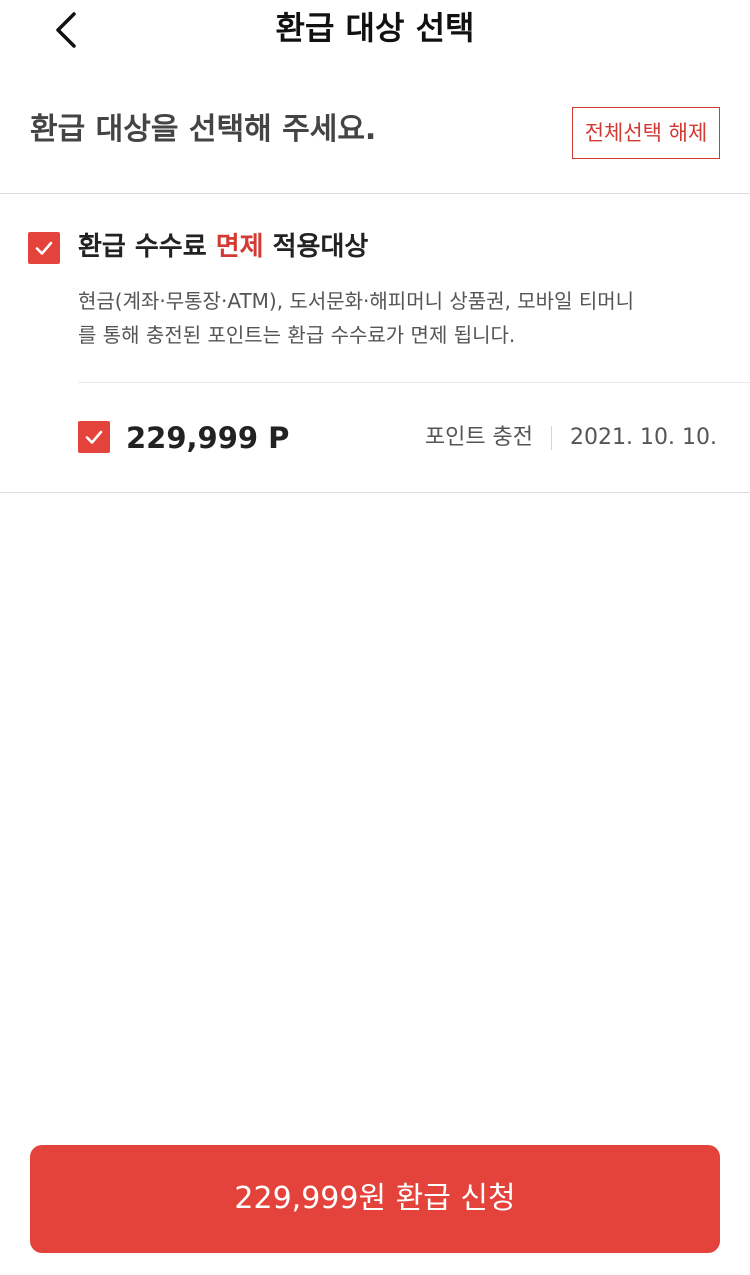 This screenshot has width=750, height=1275. What do you see at coordinates (479, 437) in the screenshot?
I see `item-type: 포인트 충전` at bounding box center [479, 437].